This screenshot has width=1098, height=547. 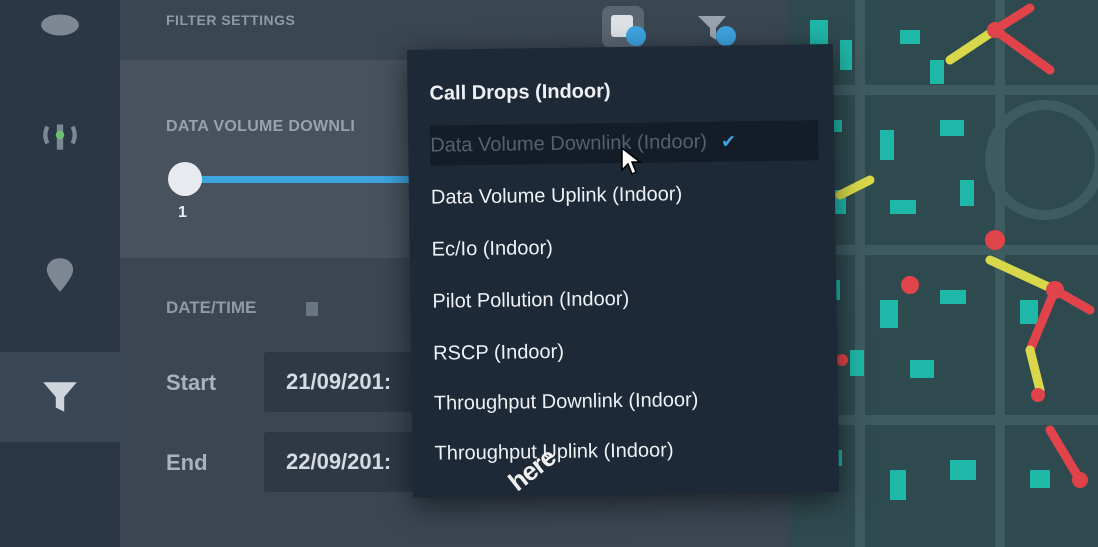 I want to click on dropdown-option: Call Drops (Indoor), so click(x=623, y=90).